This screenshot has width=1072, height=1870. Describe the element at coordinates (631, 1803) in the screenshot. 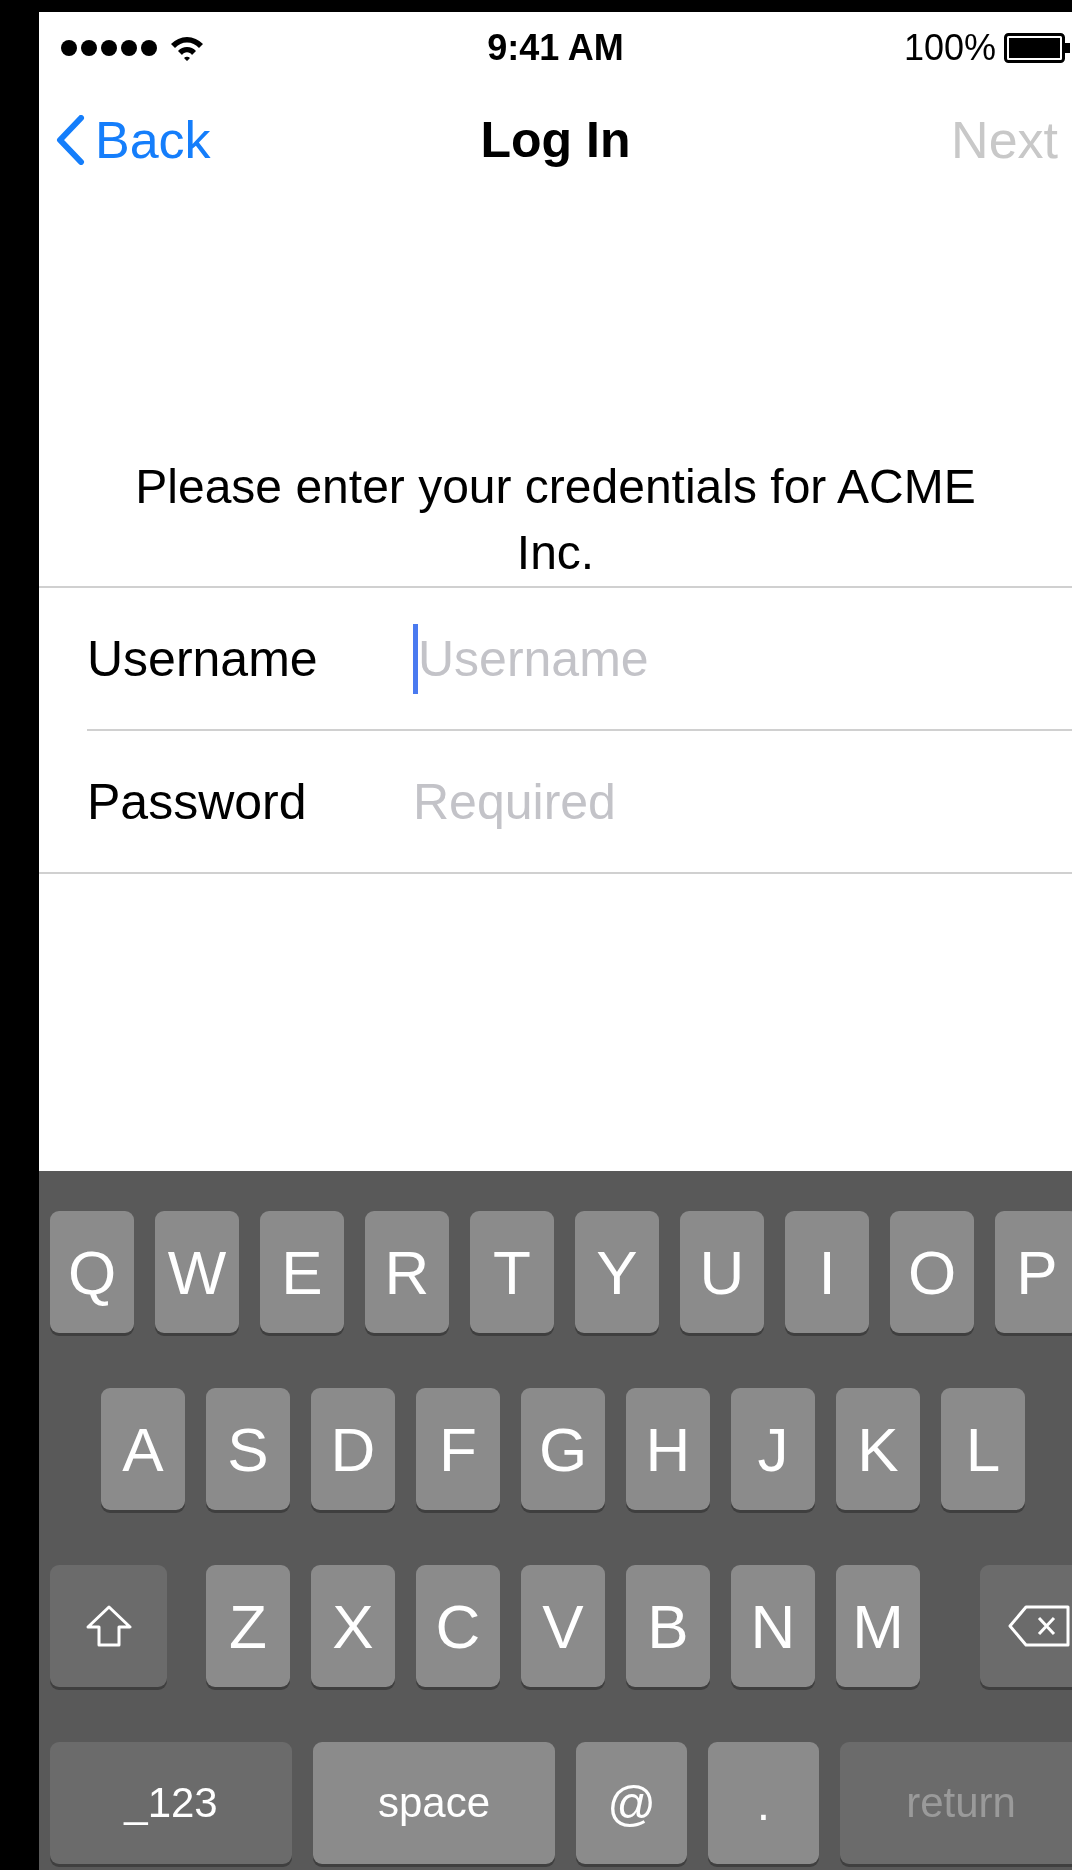

I see `symbol-key: @` at that location.